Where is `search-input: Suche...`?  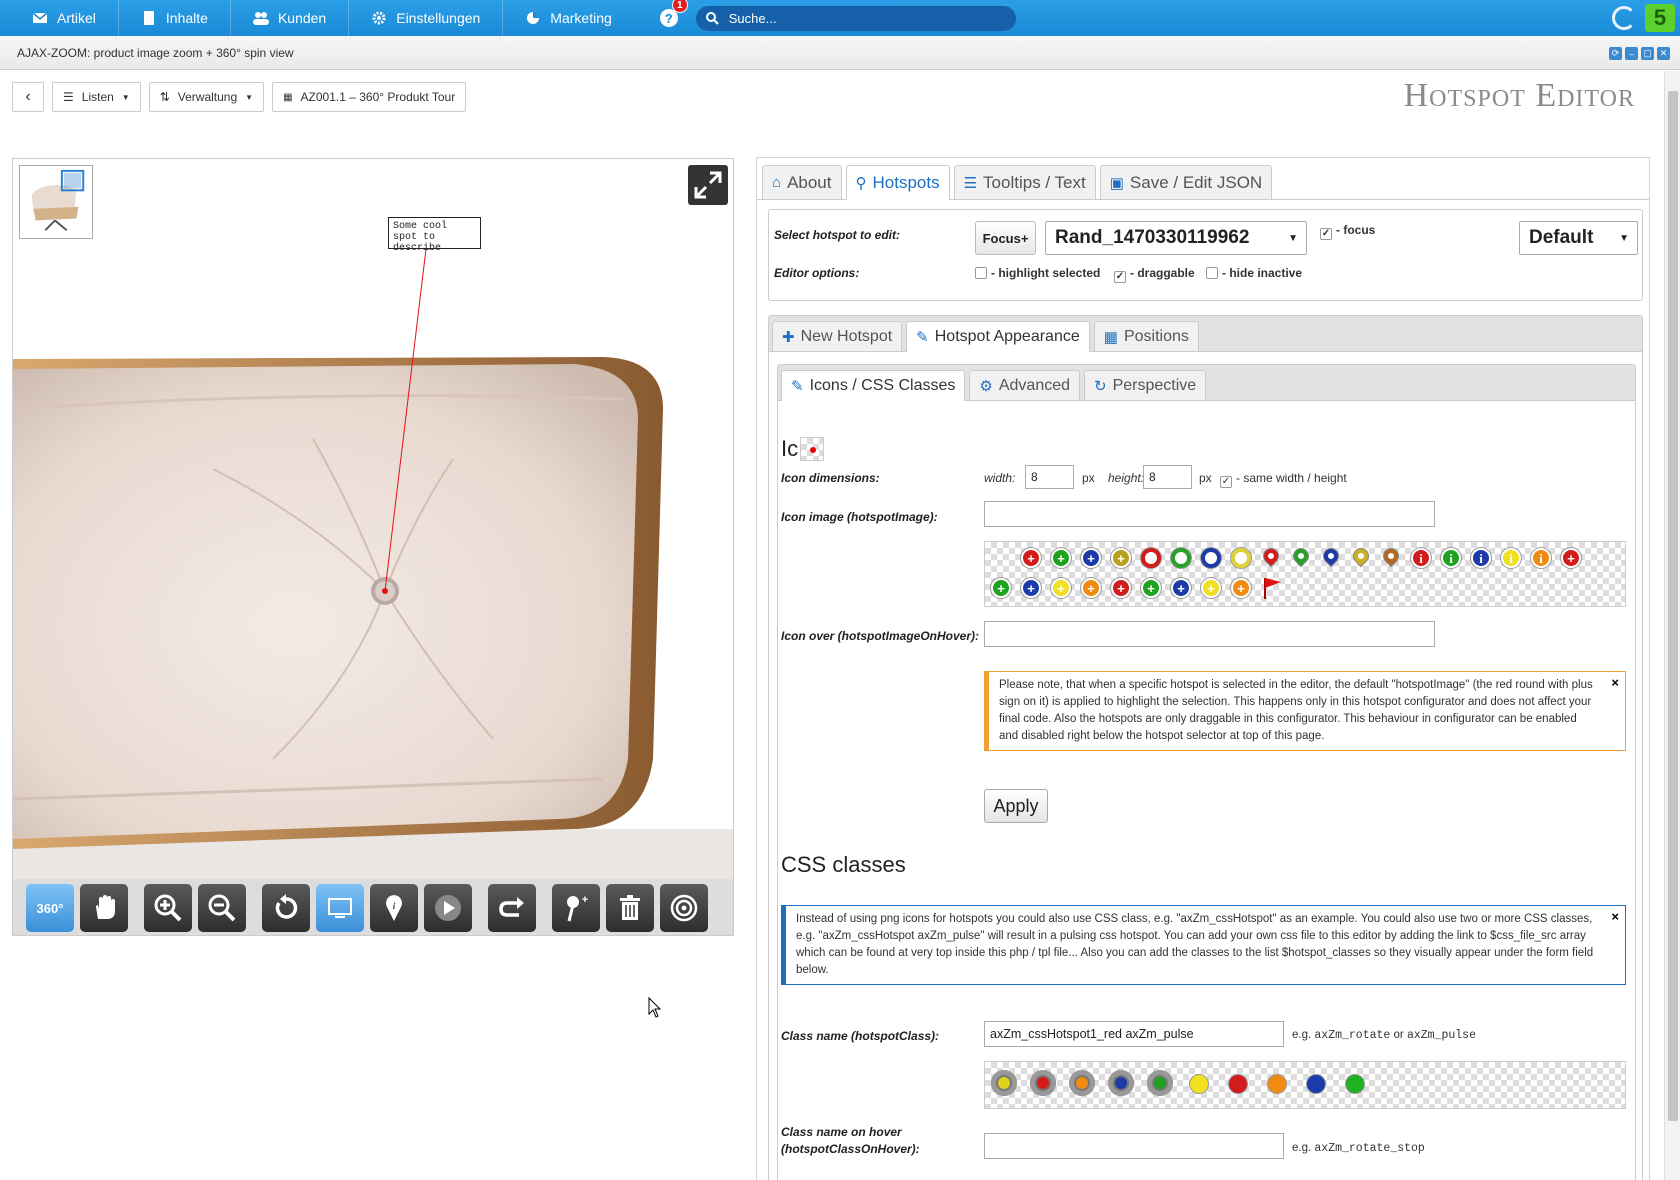
search-input: Suche... is located at coordinates (855, 18).